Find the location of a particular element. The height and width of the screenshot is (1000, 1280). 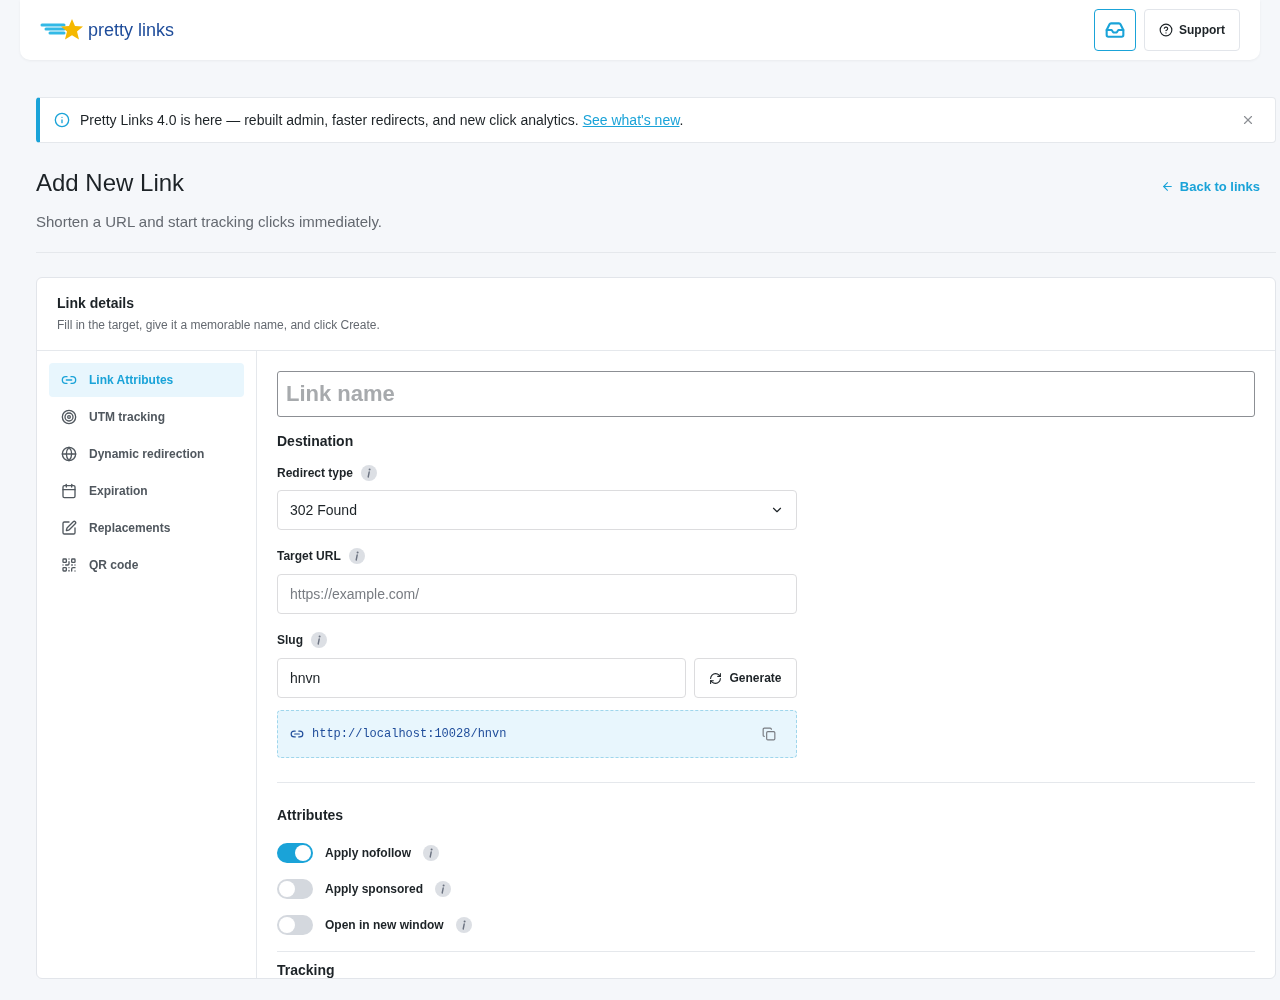

card-subtitle: Fill in the target, give it a memorable name, and click Create. is located at coordinates (219, 325).